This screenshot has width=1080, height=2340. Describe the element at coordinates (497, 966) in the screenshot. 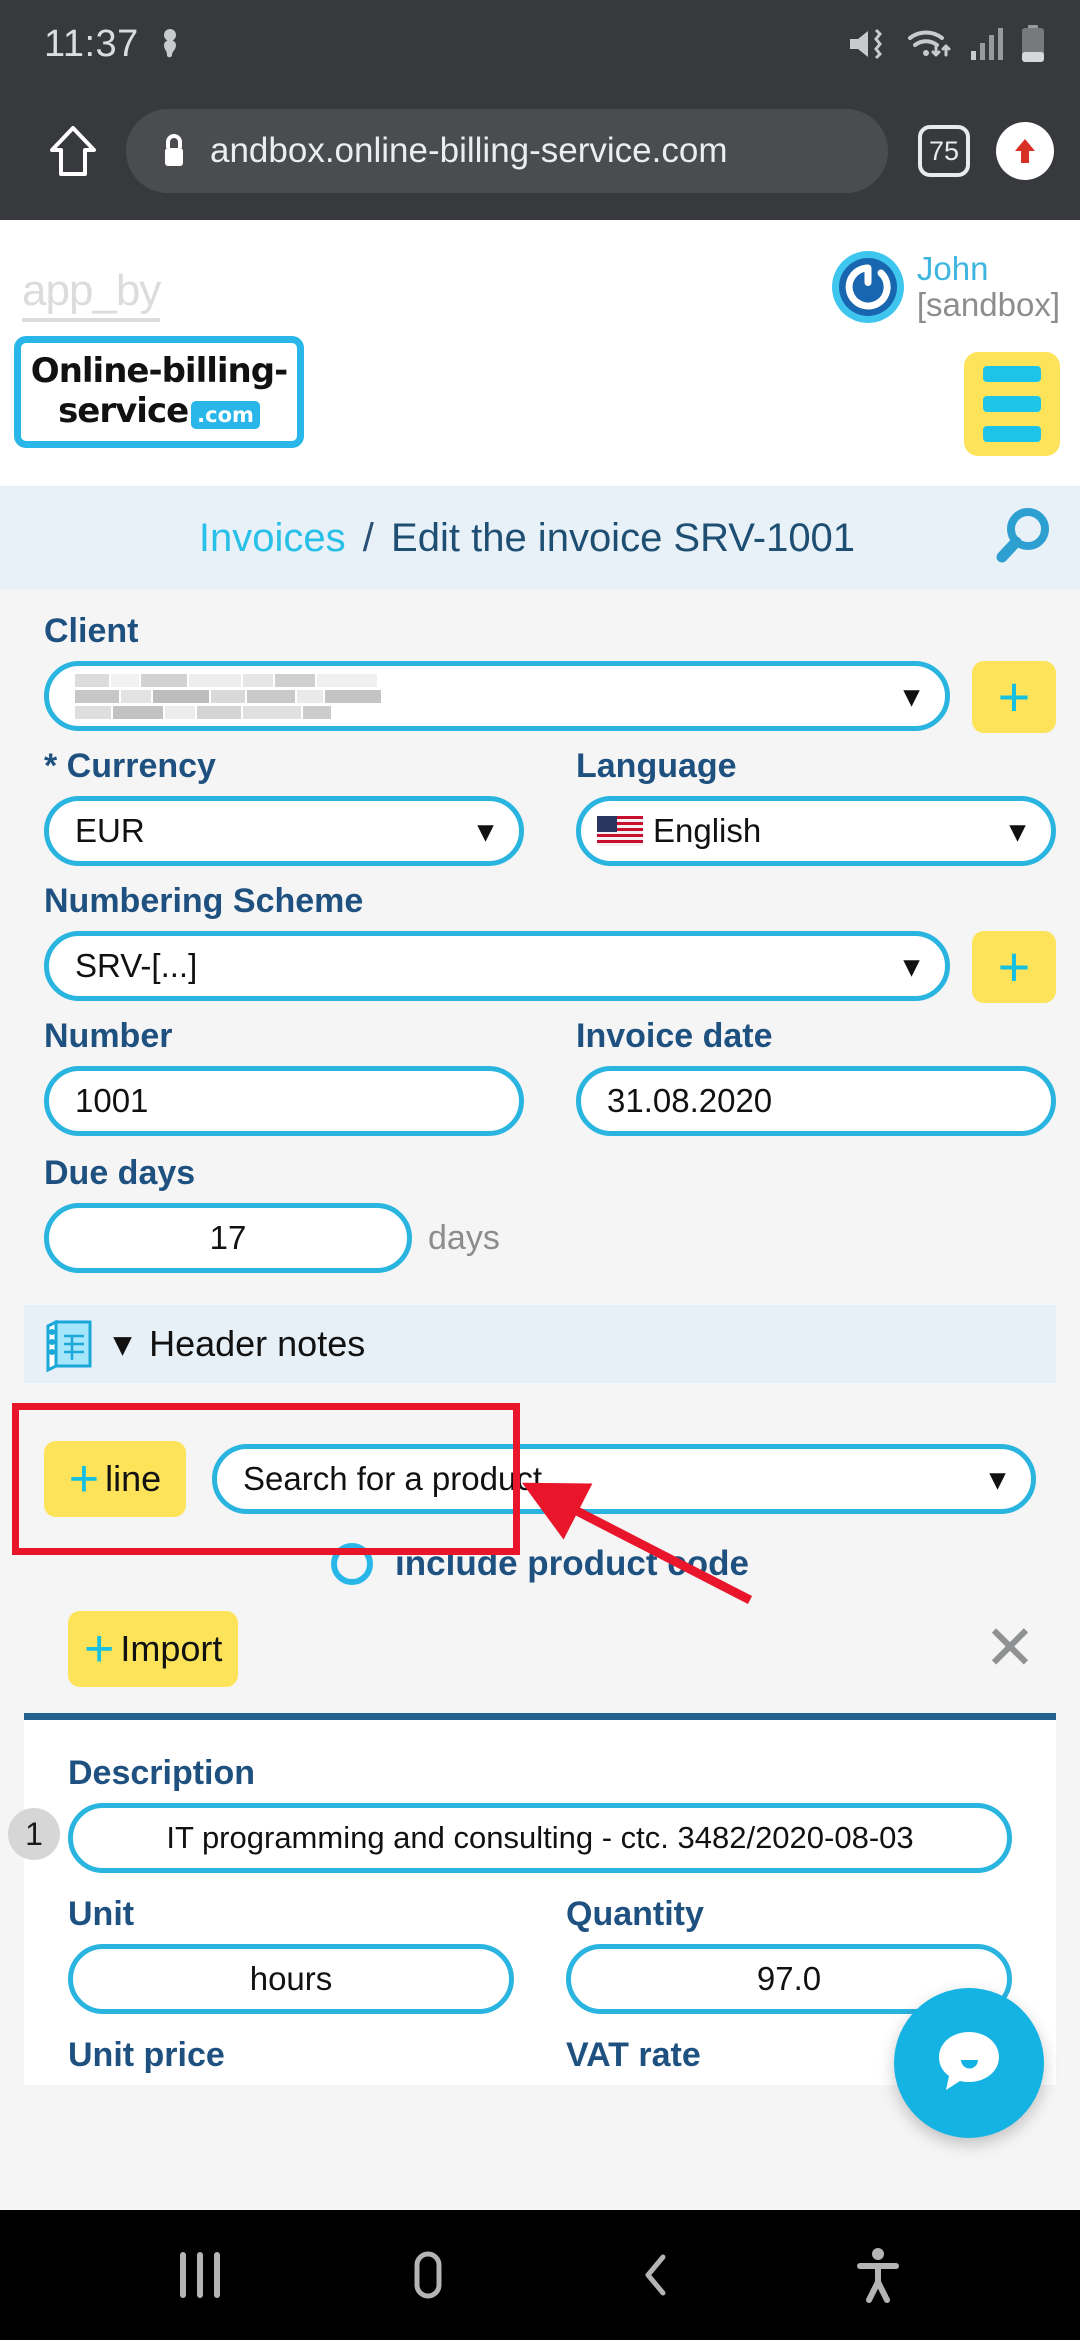

I see `numbering-scheme-select: SRV-[...] ▾` at that location.